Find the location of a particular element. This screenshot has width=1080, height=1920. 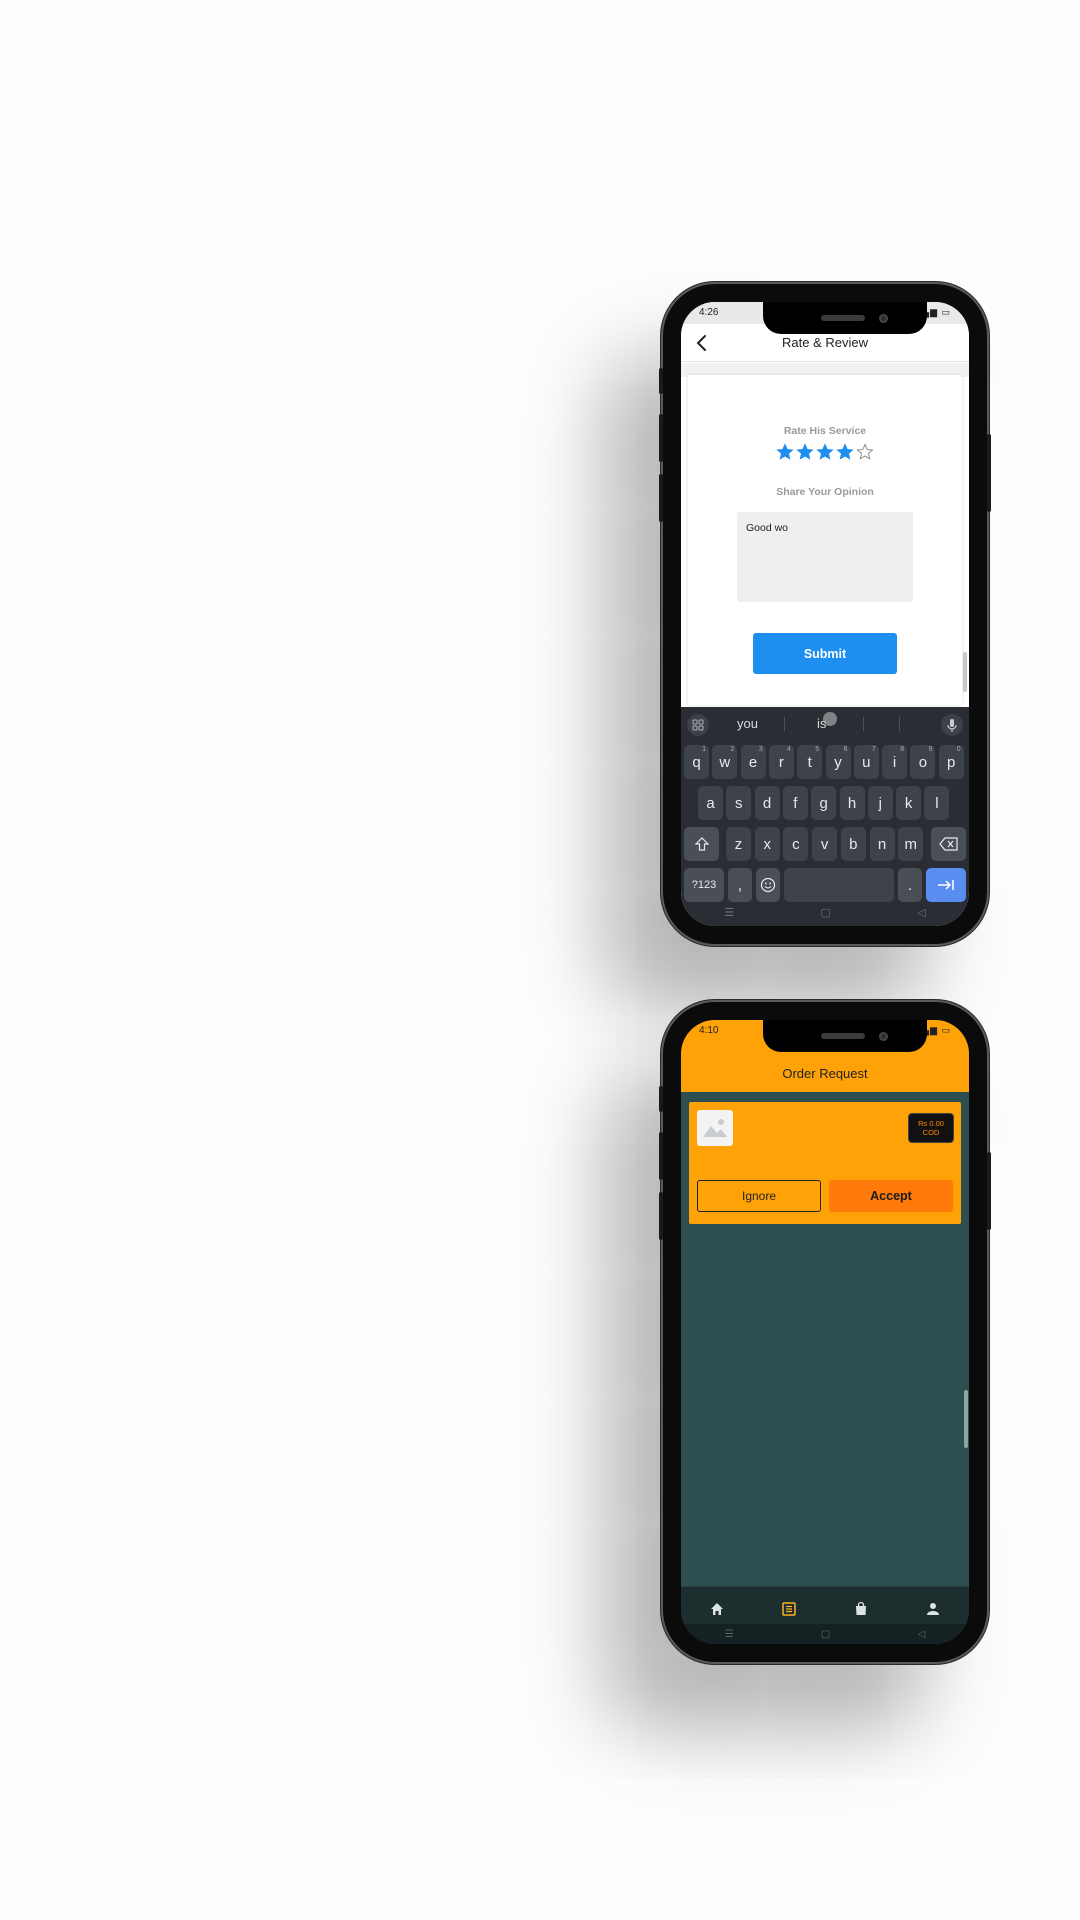

image-placeholder-icon is located at coordinates (715, 1128).